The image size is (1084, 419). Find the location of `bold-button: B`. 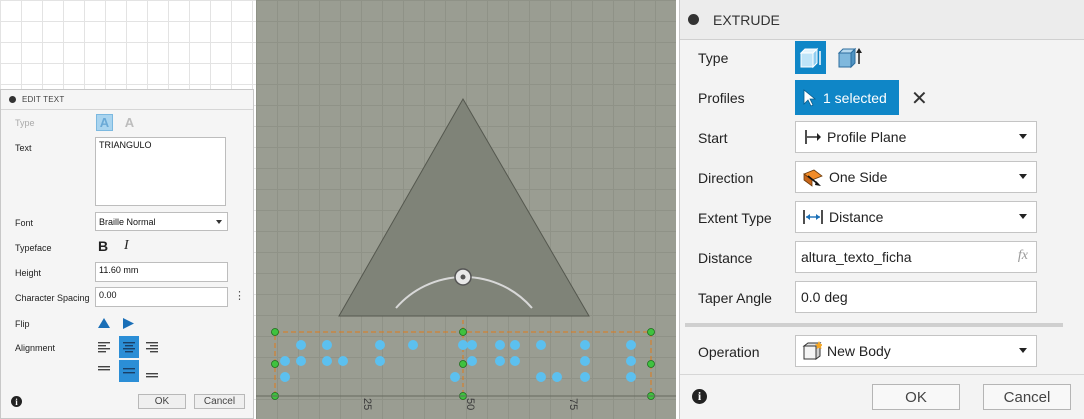

bold-button: B is located at coordinates (103, 246).